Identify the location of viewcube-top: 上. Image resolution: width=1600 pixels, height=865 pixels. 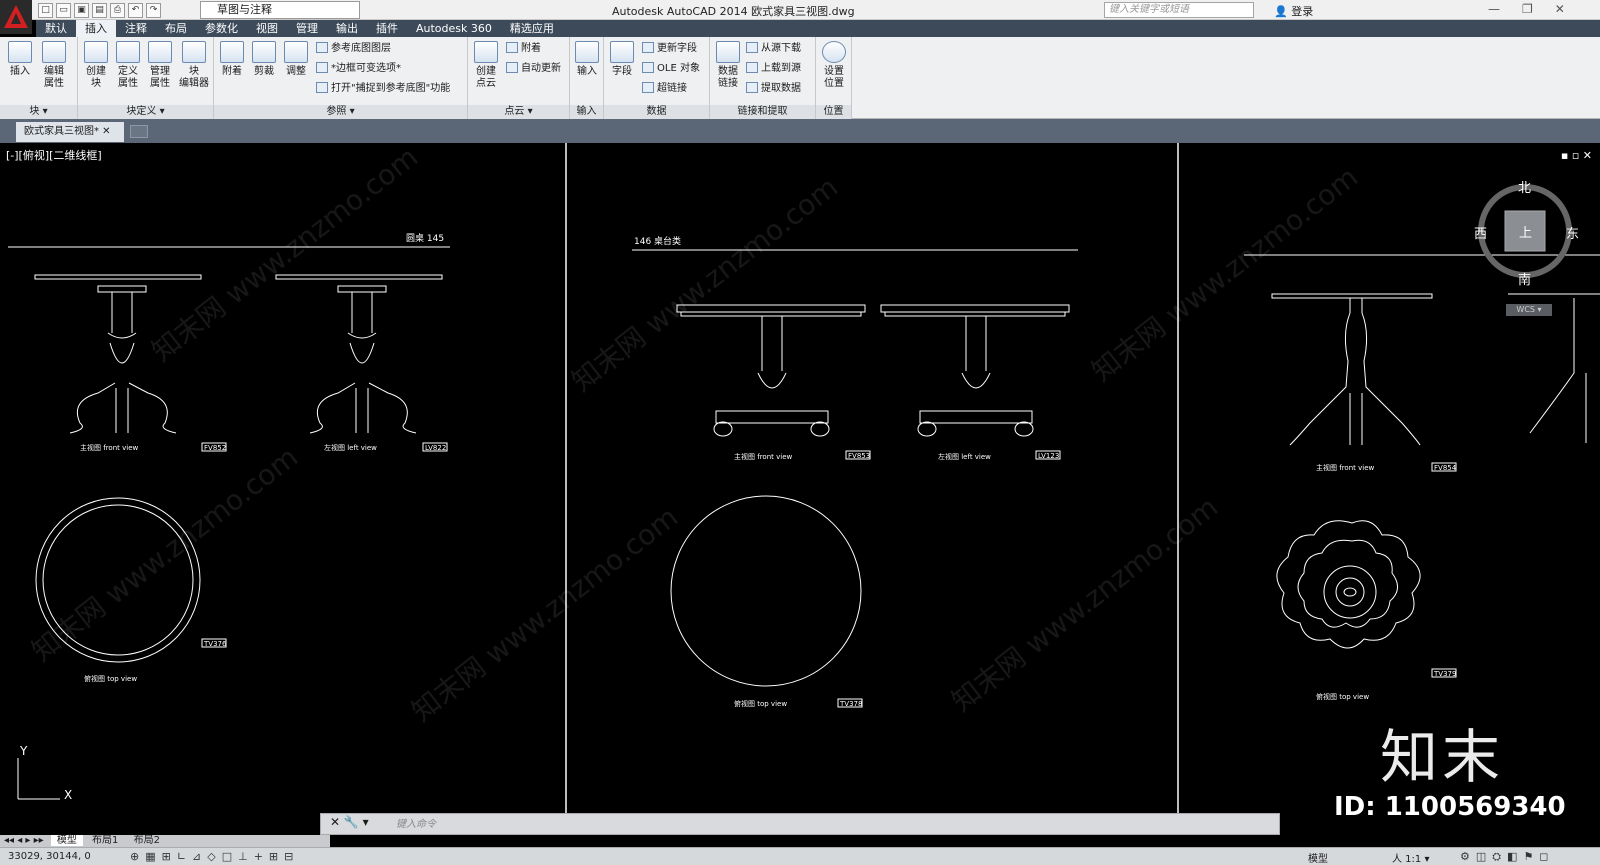
(1525, 231).